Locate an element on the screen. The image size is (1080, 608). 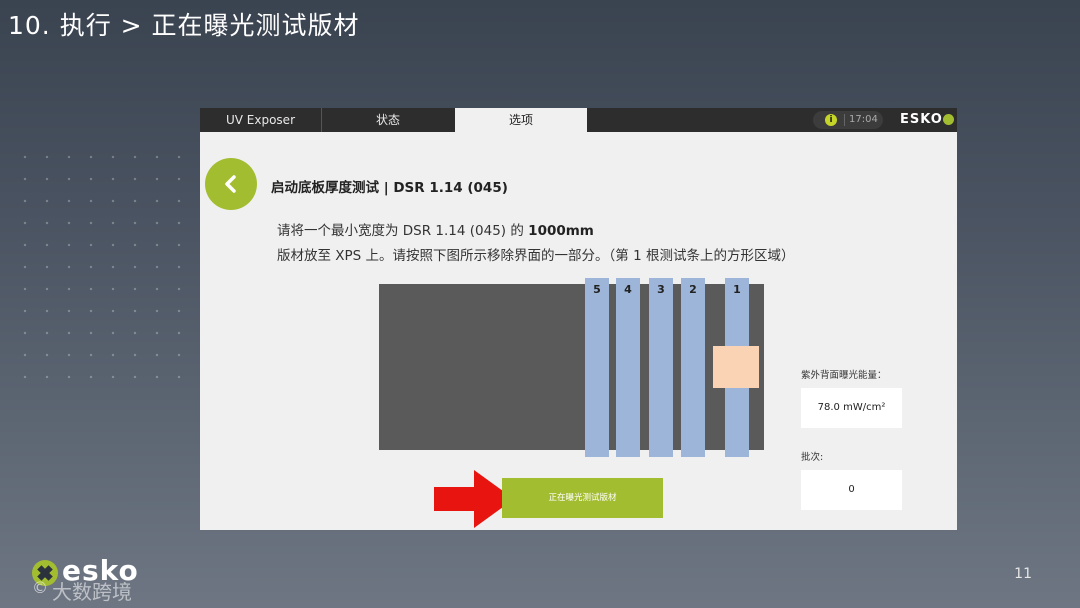
dot-pattern is located at coordinates (101, 268).